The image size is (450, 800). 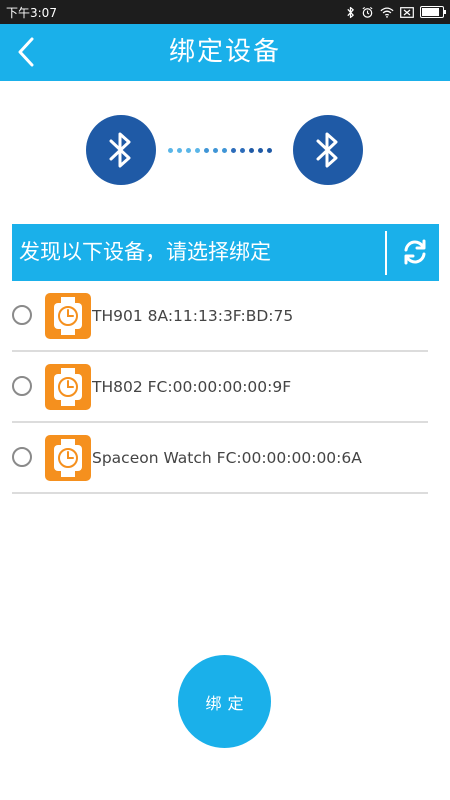 I want to click on refresh-icon, so click(x=415, y=252).